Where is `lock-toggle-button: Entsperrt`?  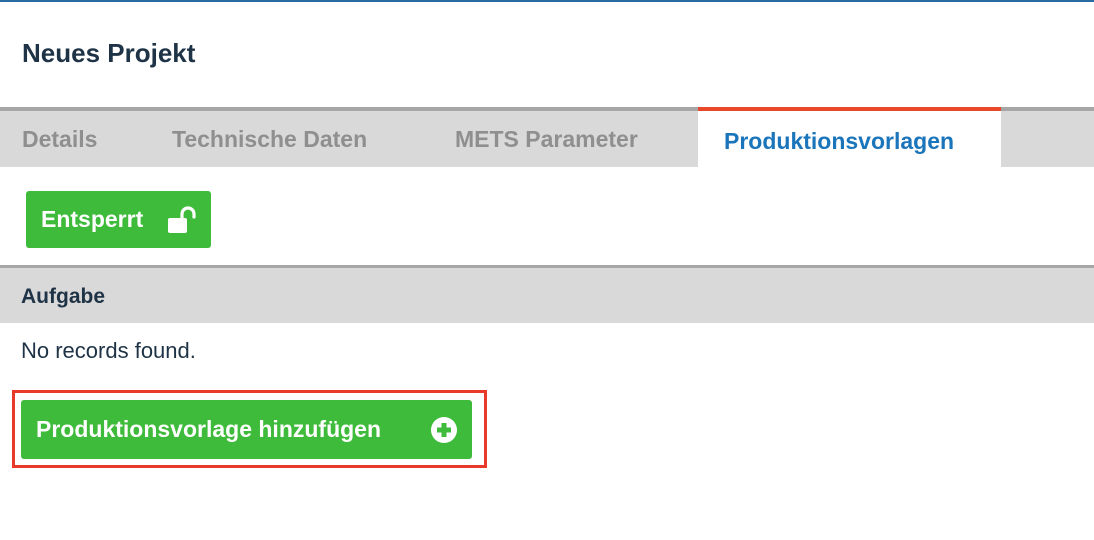
lock-toggle-button: Entsperrt is located at coordinates (118, 219).